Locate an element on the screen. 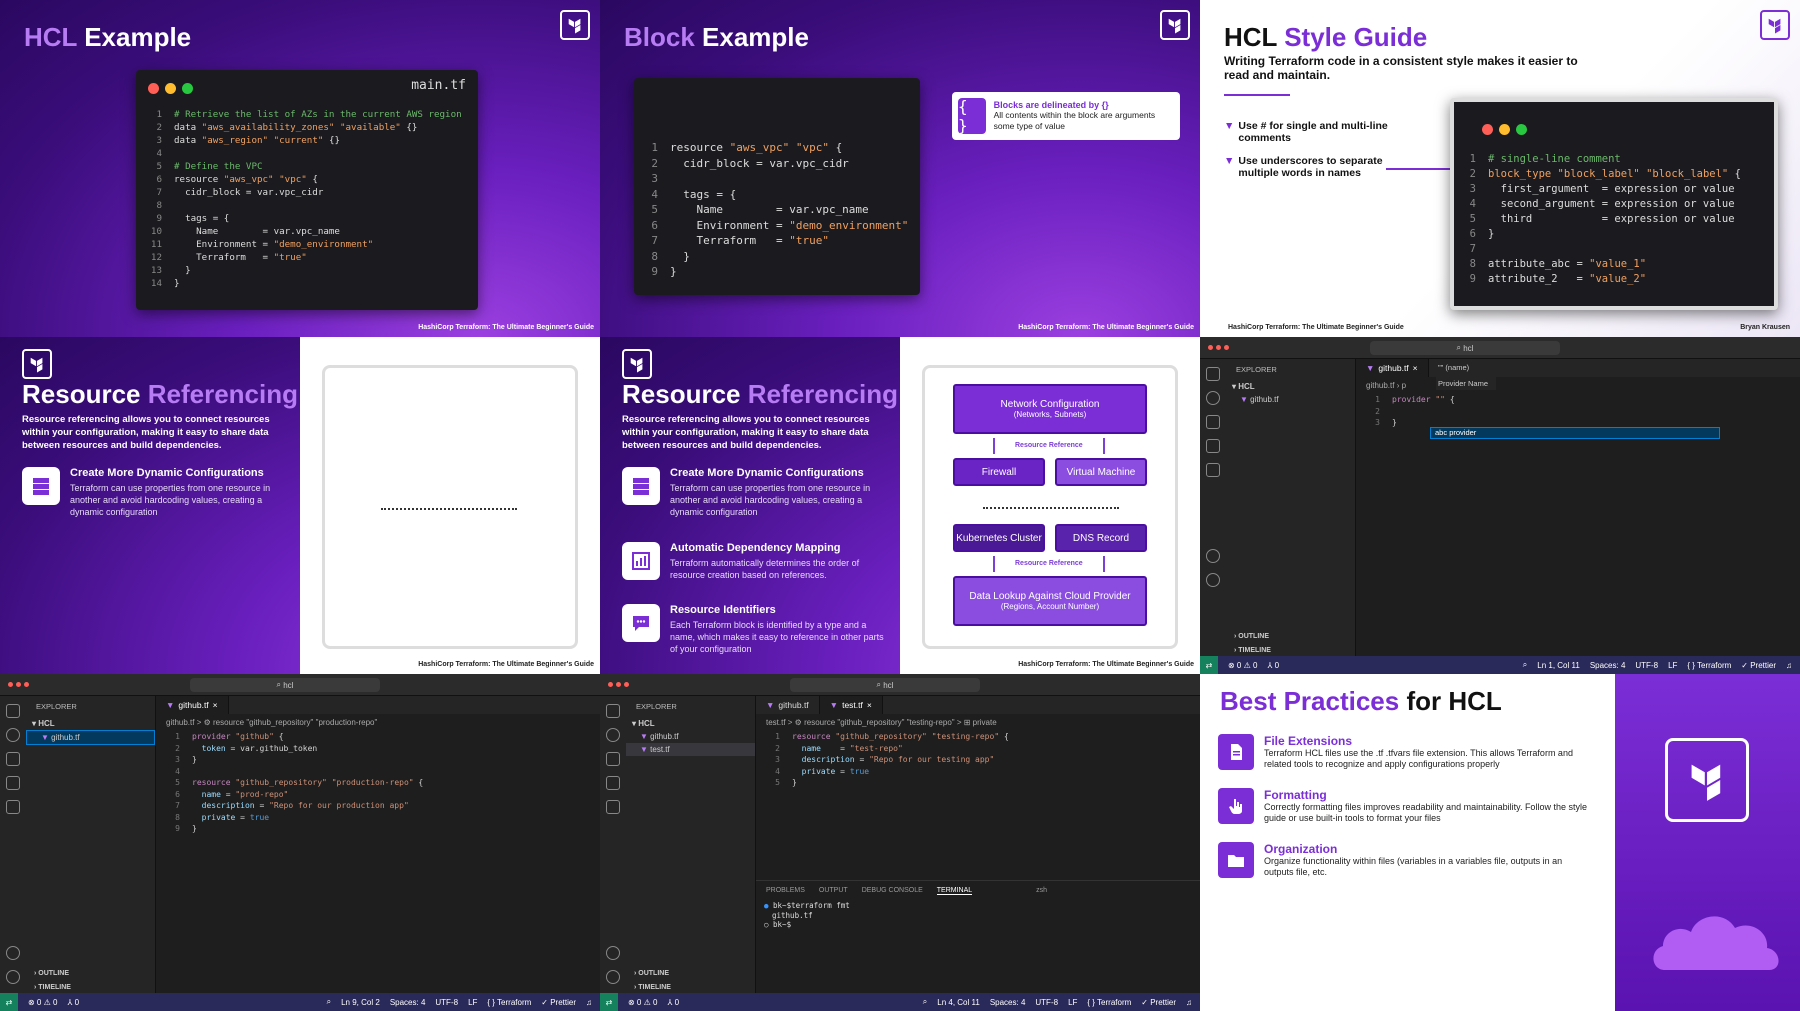  virtual-machine-box: Virtual Machine is located at coordinates (1101, 472).